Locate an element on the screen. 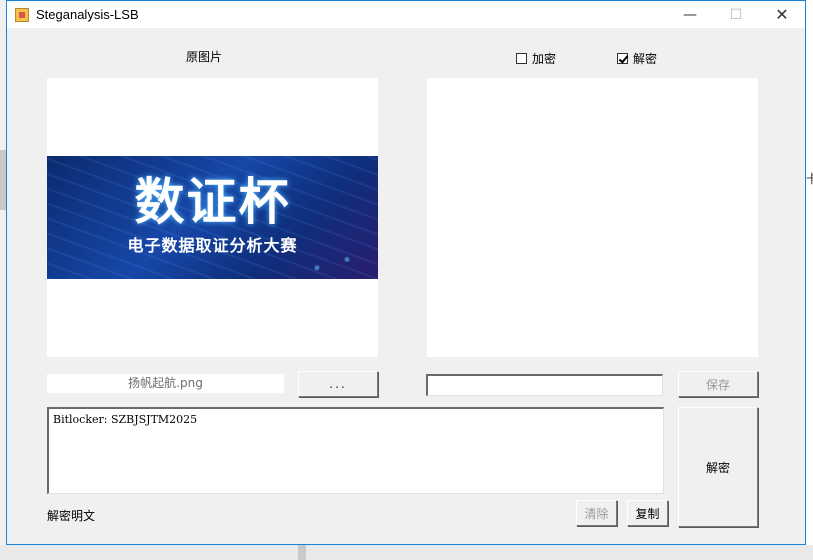 This screenshot has width=813, height=560. copy-button: 复制 is located at coordinates (647, 513).